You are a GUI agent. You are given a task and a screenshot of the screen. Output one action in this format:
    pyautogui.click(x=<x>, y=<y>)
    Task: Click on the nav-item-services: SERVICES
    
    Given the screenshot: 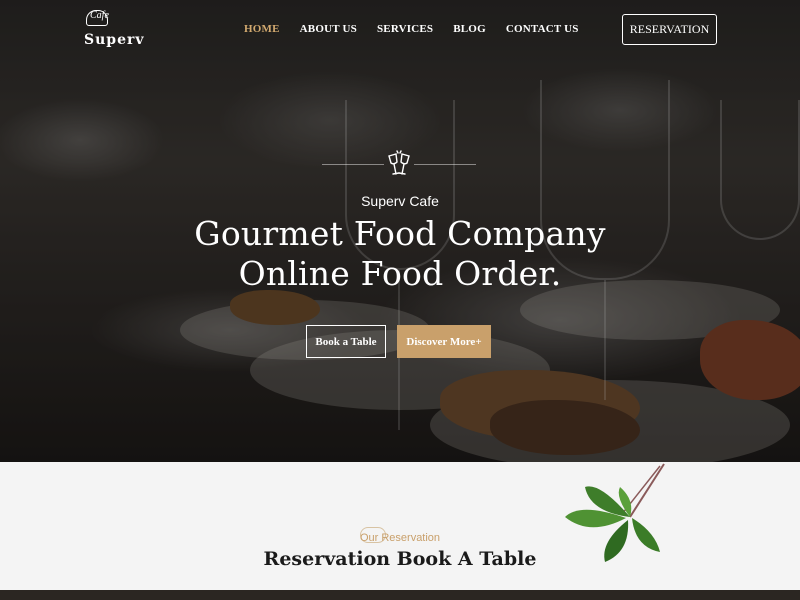 What is the action you would take?
    pyautogui.click(x=405, y=29)
    